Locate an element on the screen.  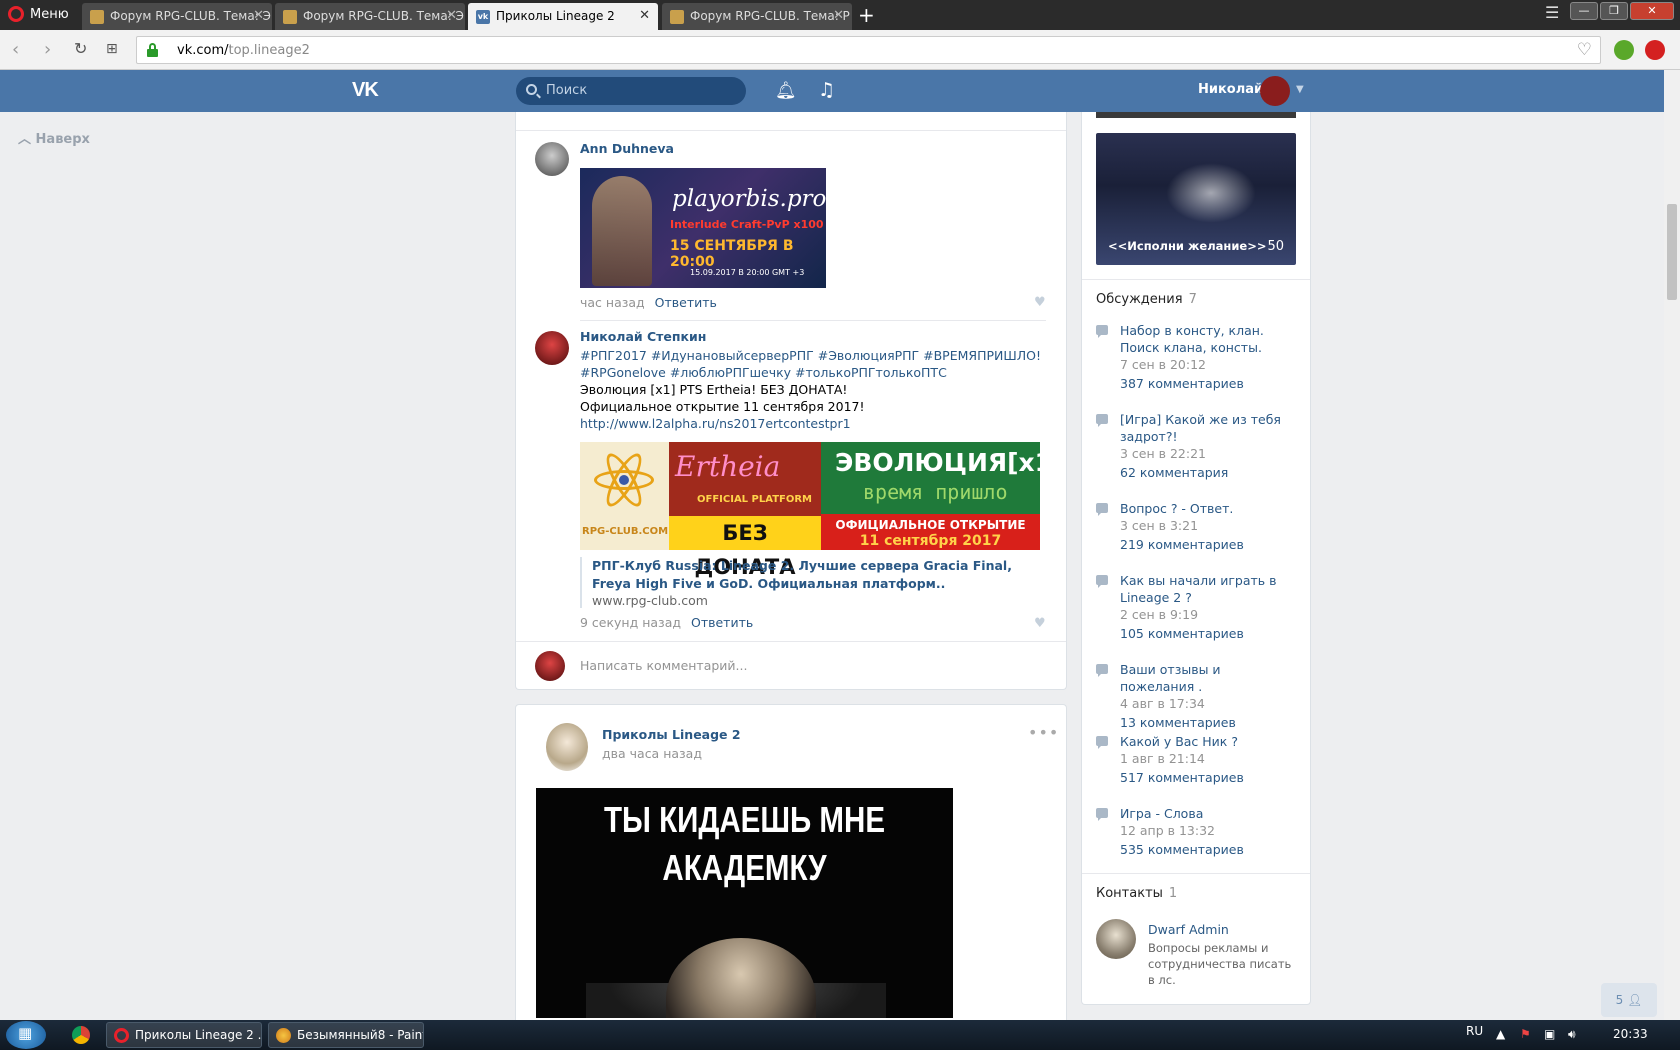
comment-author: Николай Степкин is located at coordinates (643, 336).